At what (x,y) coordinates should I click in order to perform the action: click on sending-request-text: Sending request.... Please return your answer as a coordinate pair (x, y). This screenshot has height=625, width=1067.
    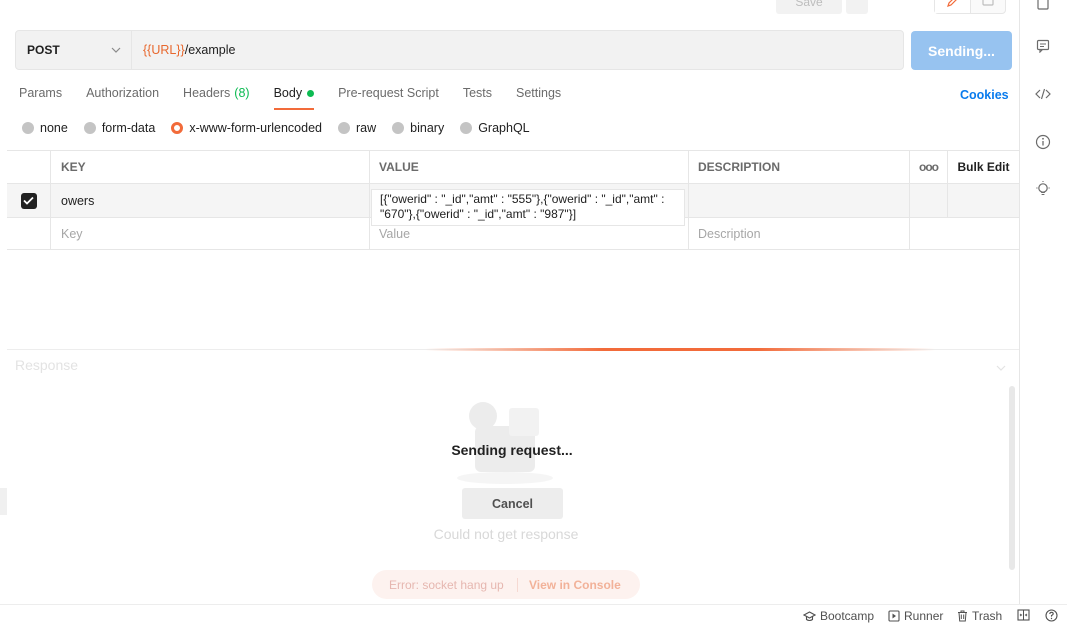
    Looking at the image, I should click on (512, 450).